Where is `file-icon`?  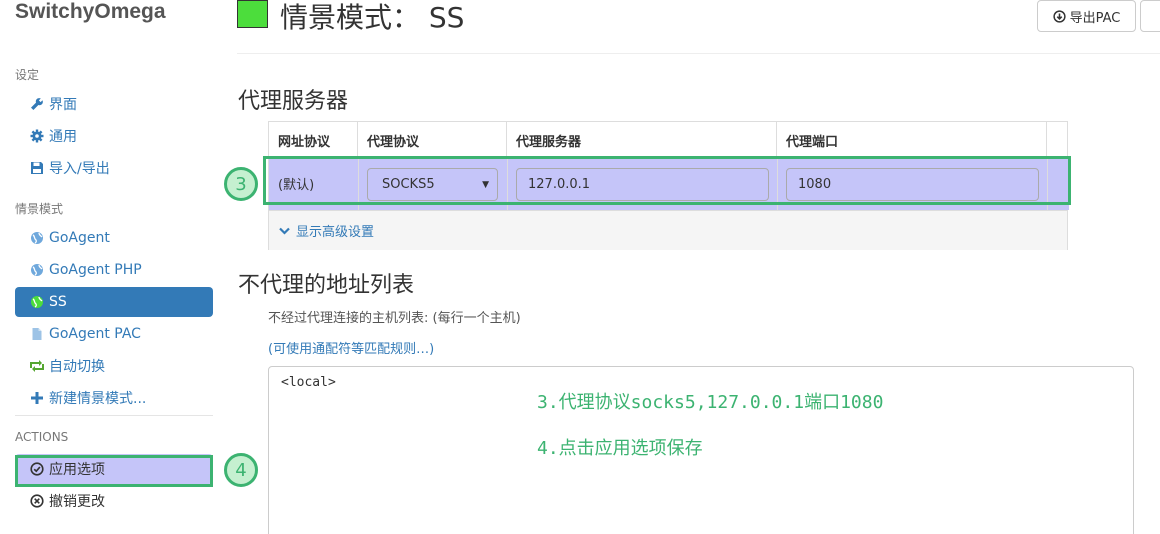
file-icon is located at coordinates (37, 334).